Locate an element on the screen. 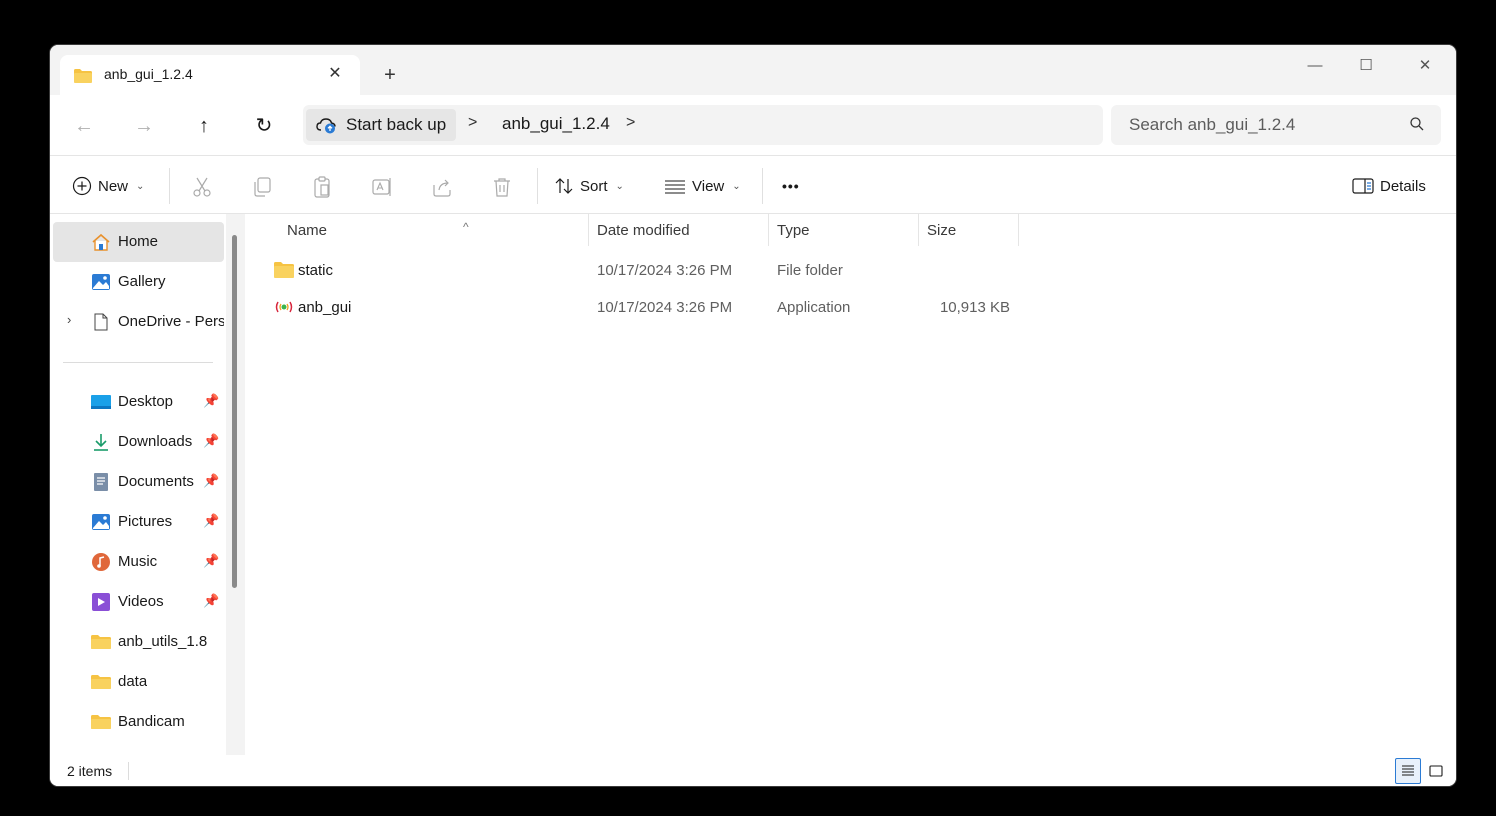  tab-anb-gui: anb_gui_1.2.4 ✕ is located at coordinates (210, 75).